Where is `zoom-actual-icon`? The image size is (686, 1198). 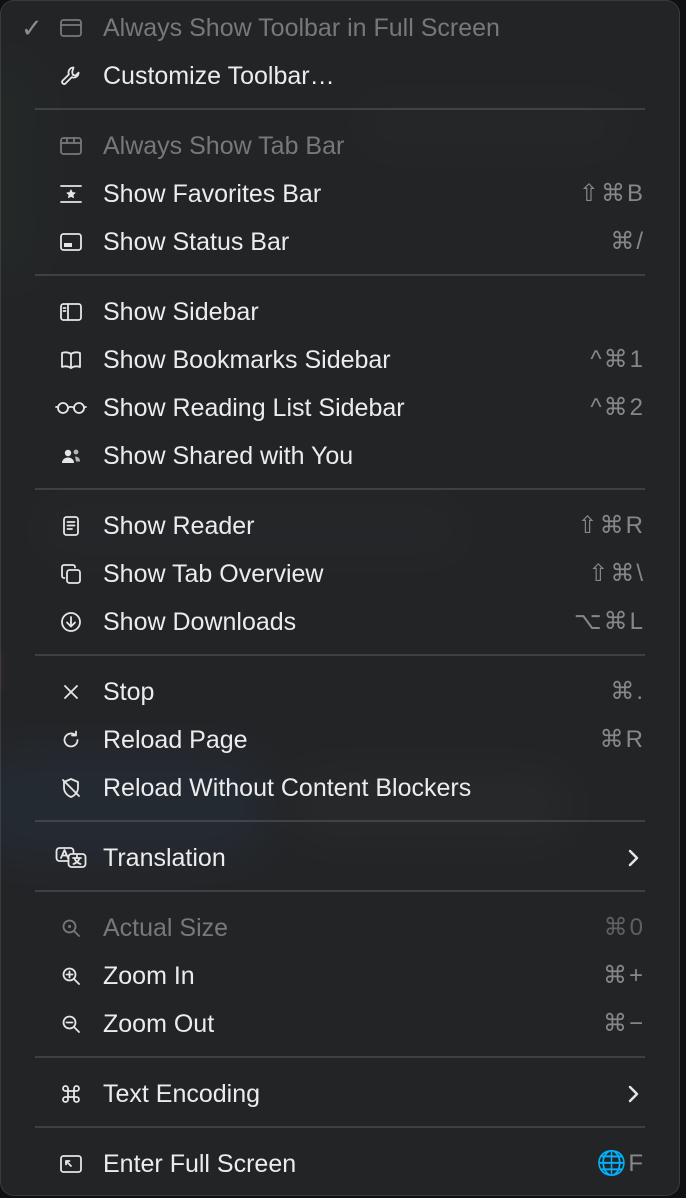
zoom-actual-icon is located at coordinates (71, 928).